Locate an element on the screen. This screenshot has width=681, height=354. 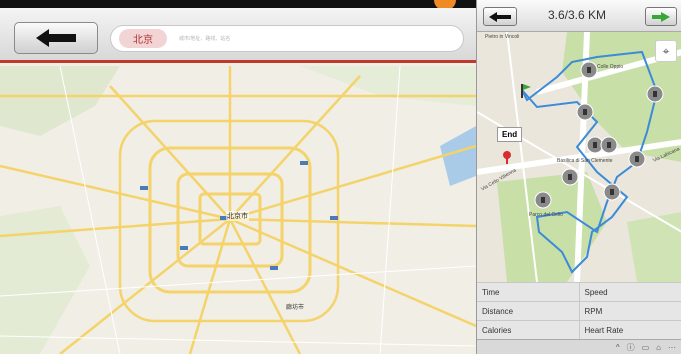
play-button is located at coordinates (661, 16).